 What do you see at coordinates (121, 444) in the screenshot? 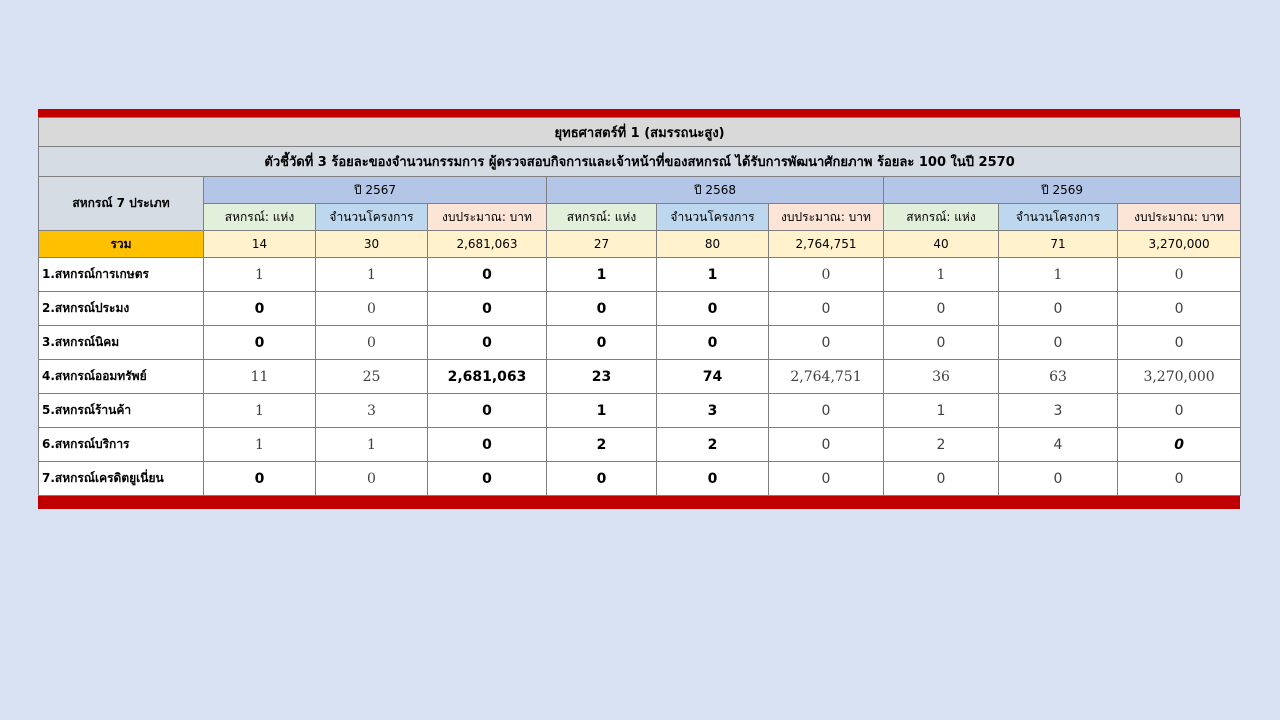
I see `row-label: 6.สหกรณ์บริการ` at bounding box center [121, 444].